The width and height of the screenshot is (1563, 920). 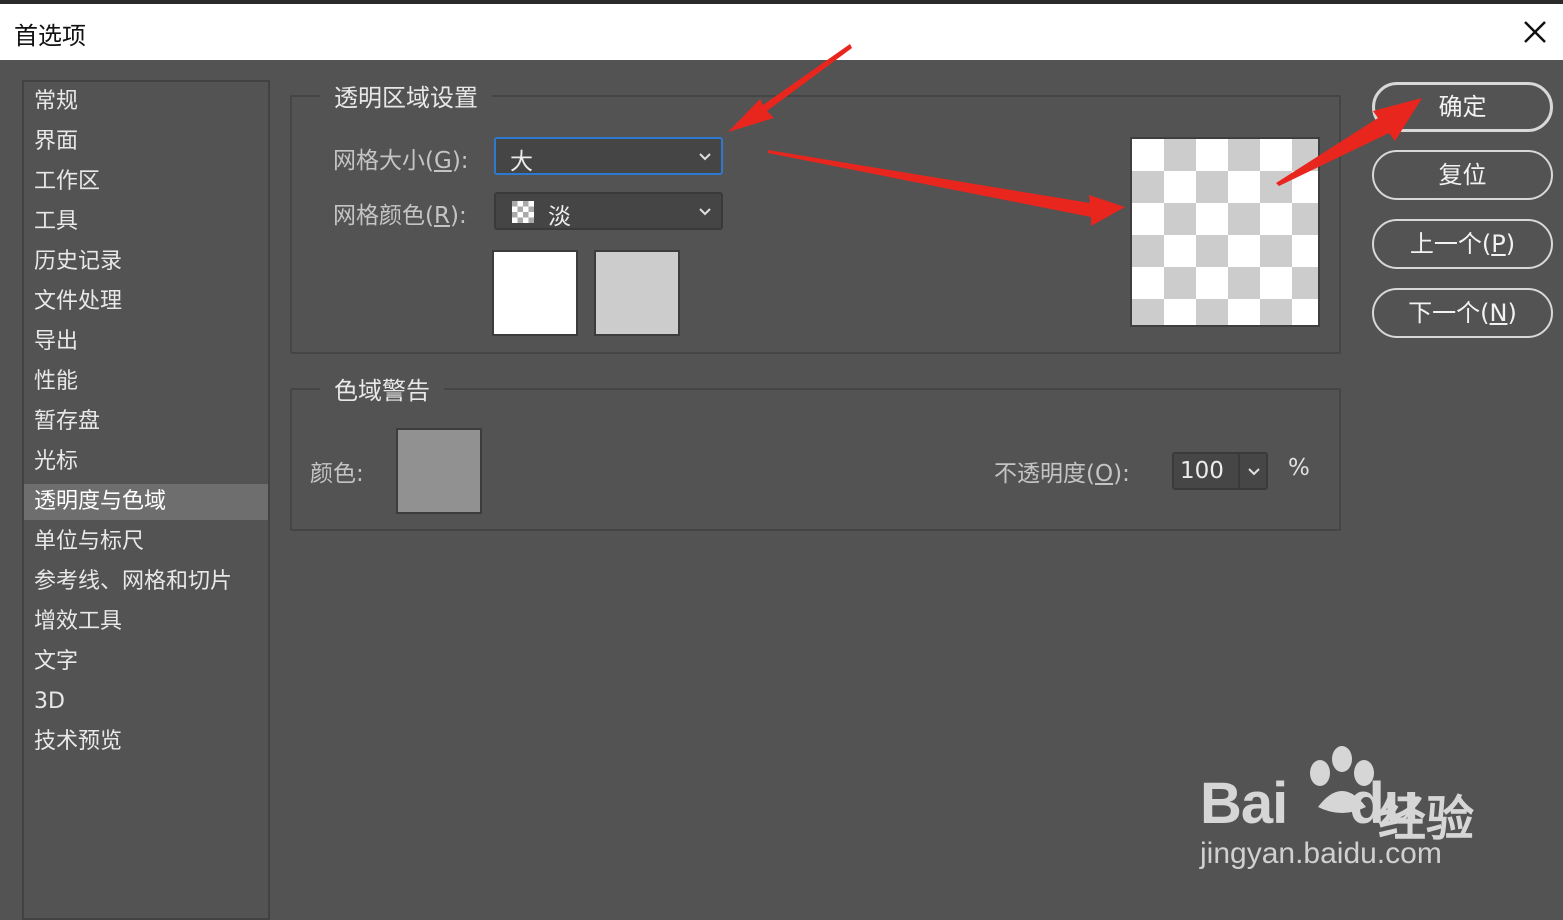 I want to click on sidebar-item-guides-grid-slices: 参考线、网格和切片, so click(x=146, y=582).